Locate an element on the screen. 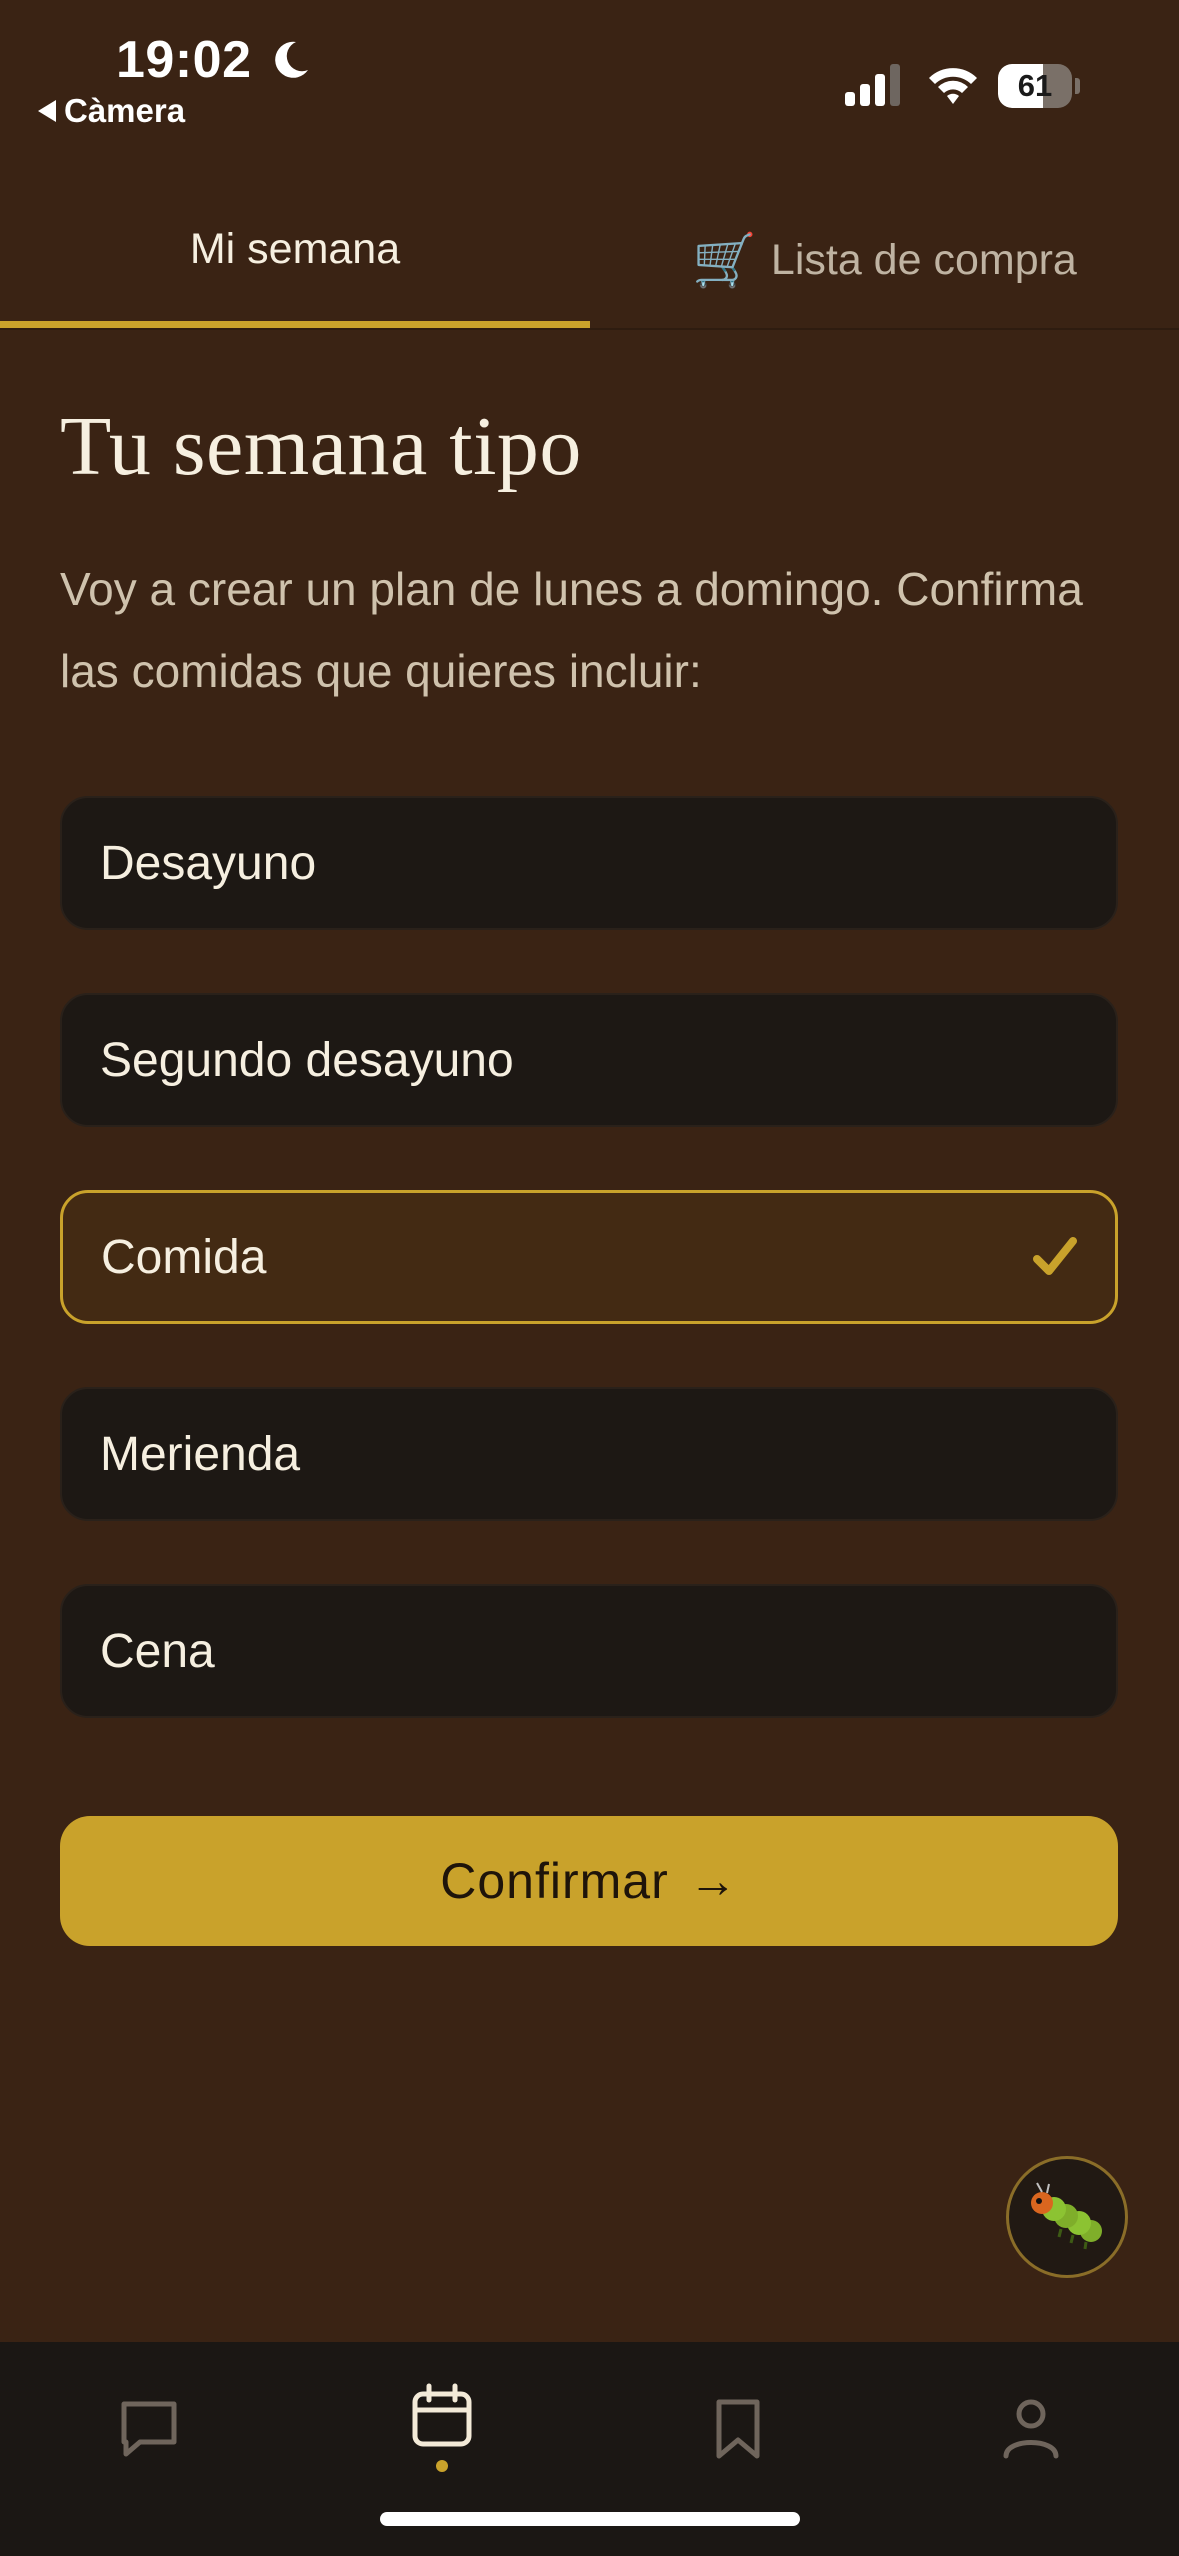 The width and height of the screenshot is (1179, 2556). status-bar: 19:02 Càmera 61 is located at coordinates (589, 75).